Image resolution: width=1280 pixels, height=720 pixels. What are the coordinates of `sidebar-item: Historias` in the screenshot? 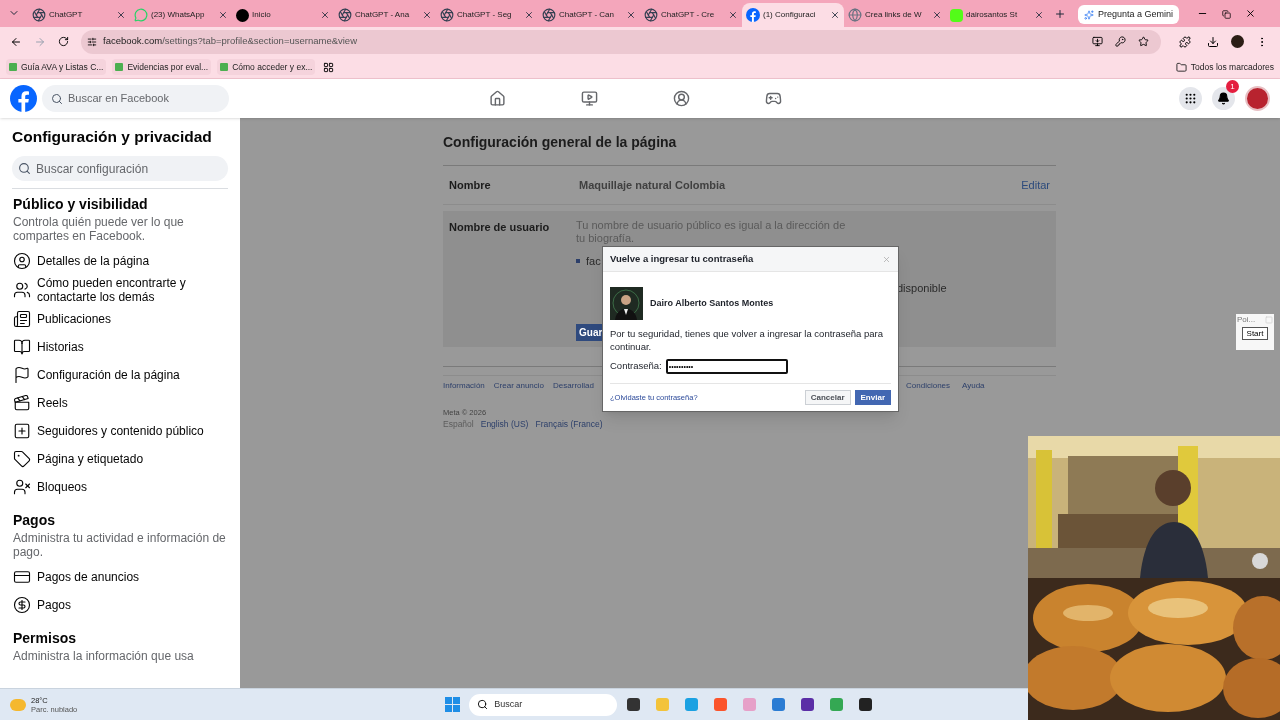 It's located at (120, 347).